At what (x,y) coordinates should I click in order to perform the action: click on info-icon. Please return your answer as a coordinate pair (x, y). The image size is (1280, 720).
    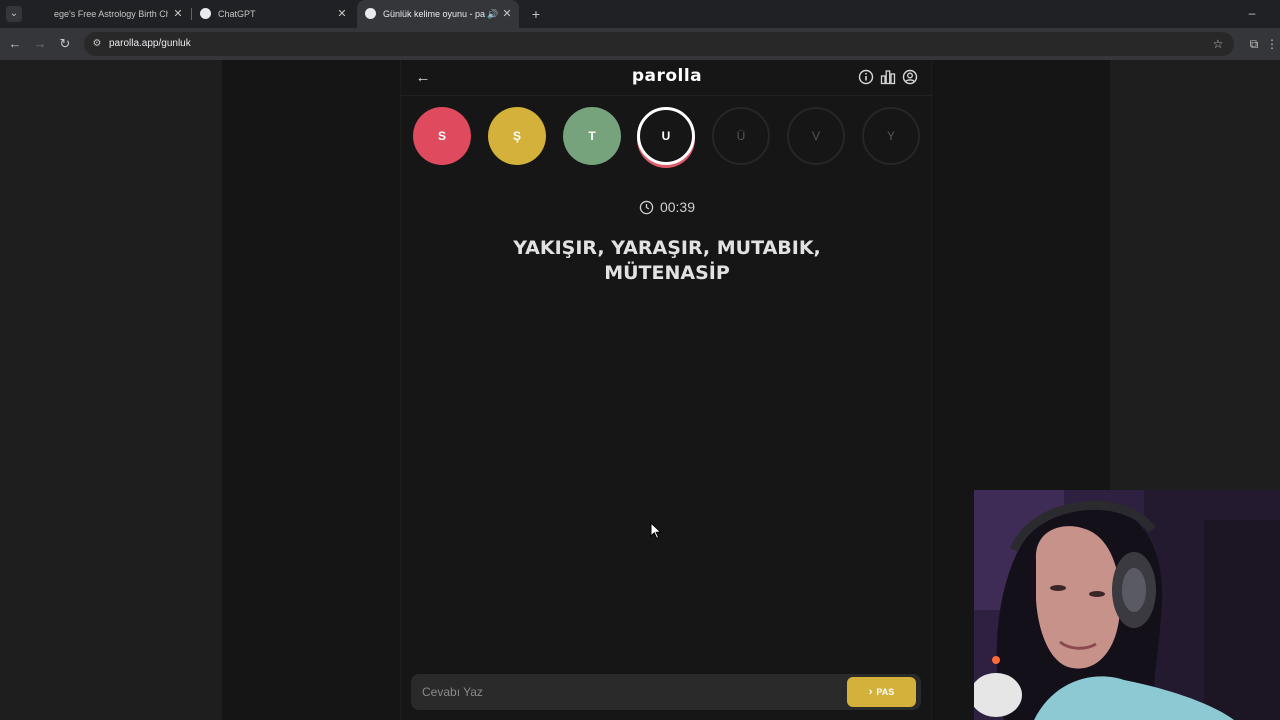
    Looking at the image, I should click on (866, 77).